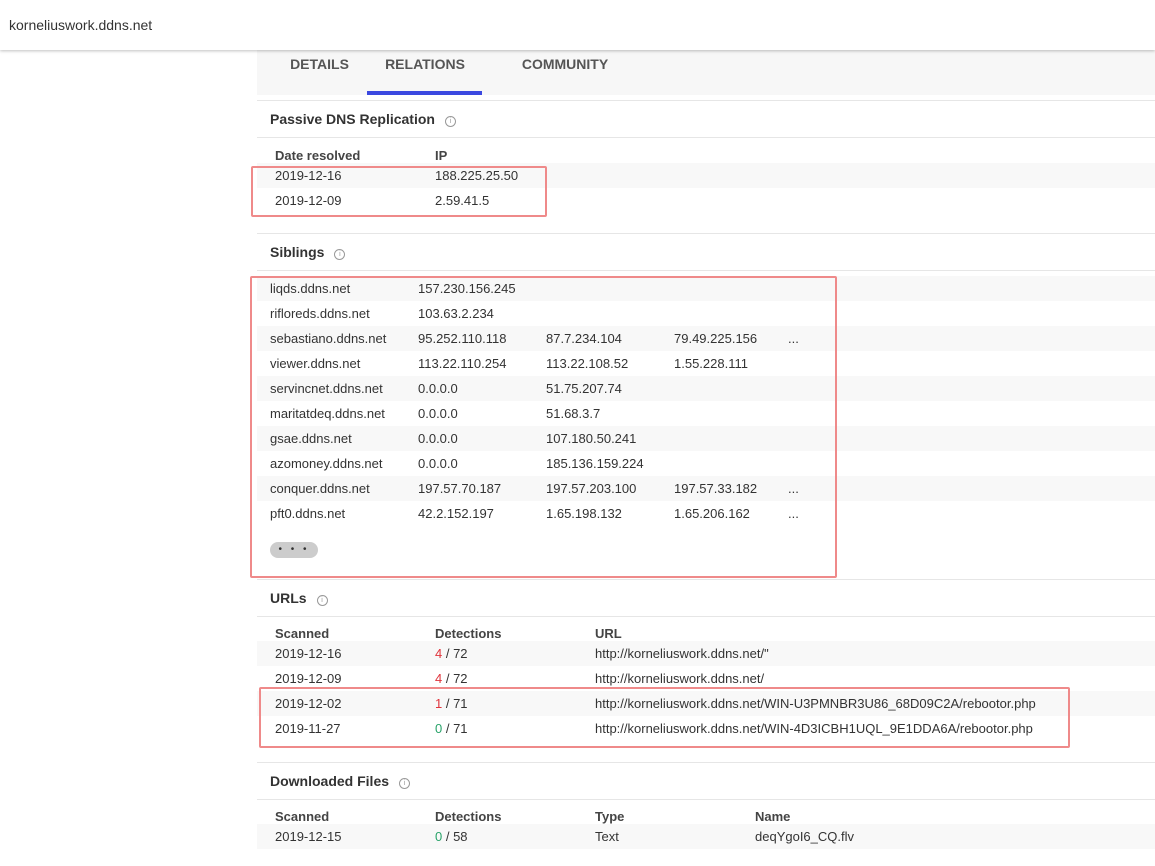  Describe the element at coordinates (302, 633) in the screenshot. I see `urls-col-scanned: Scanned` at that location.